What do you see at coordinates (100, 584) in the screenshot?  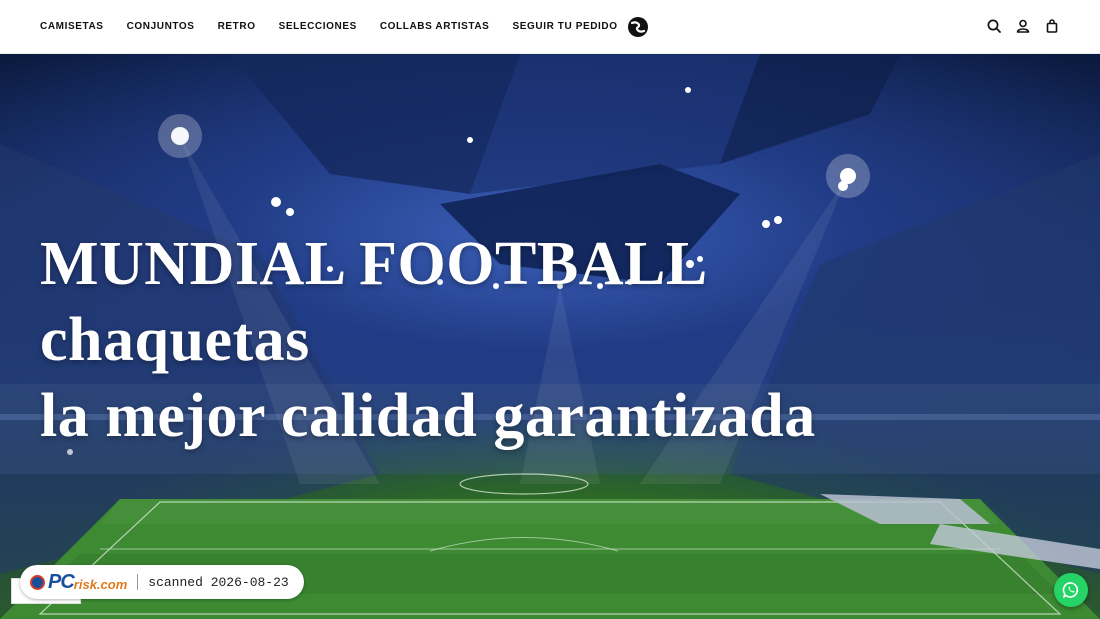 I see `pcrisk-logo-risk: risk.com` at bounding box center [100, 584].